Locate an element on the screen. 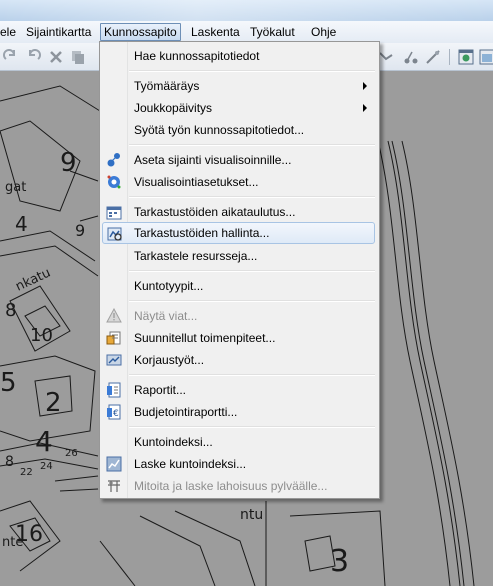 This screenshot has width=493, height=586. undo-icon is located at coordinates (34, 57).